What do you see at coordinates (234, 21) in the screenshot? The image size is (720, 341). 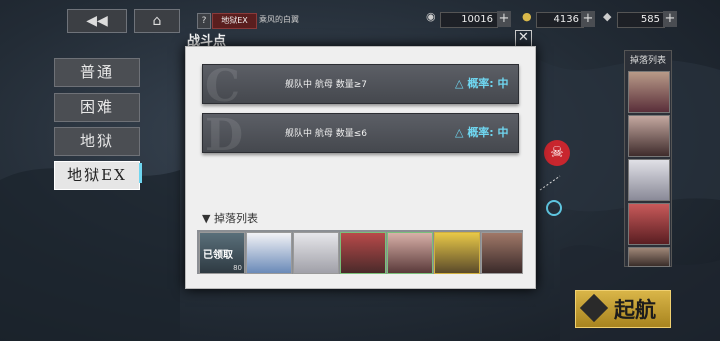 I see `mode-tag: 地狱EX` at bounding box center [234, 21].